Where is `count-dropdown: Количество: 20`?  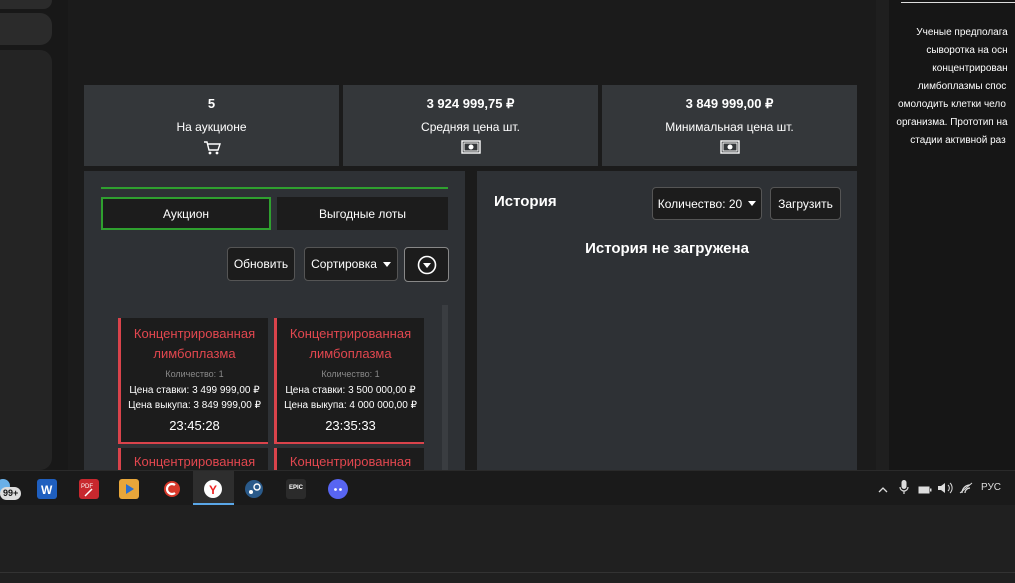 count-dropdown: Количество: 20 is located at coordinates (707, 203).